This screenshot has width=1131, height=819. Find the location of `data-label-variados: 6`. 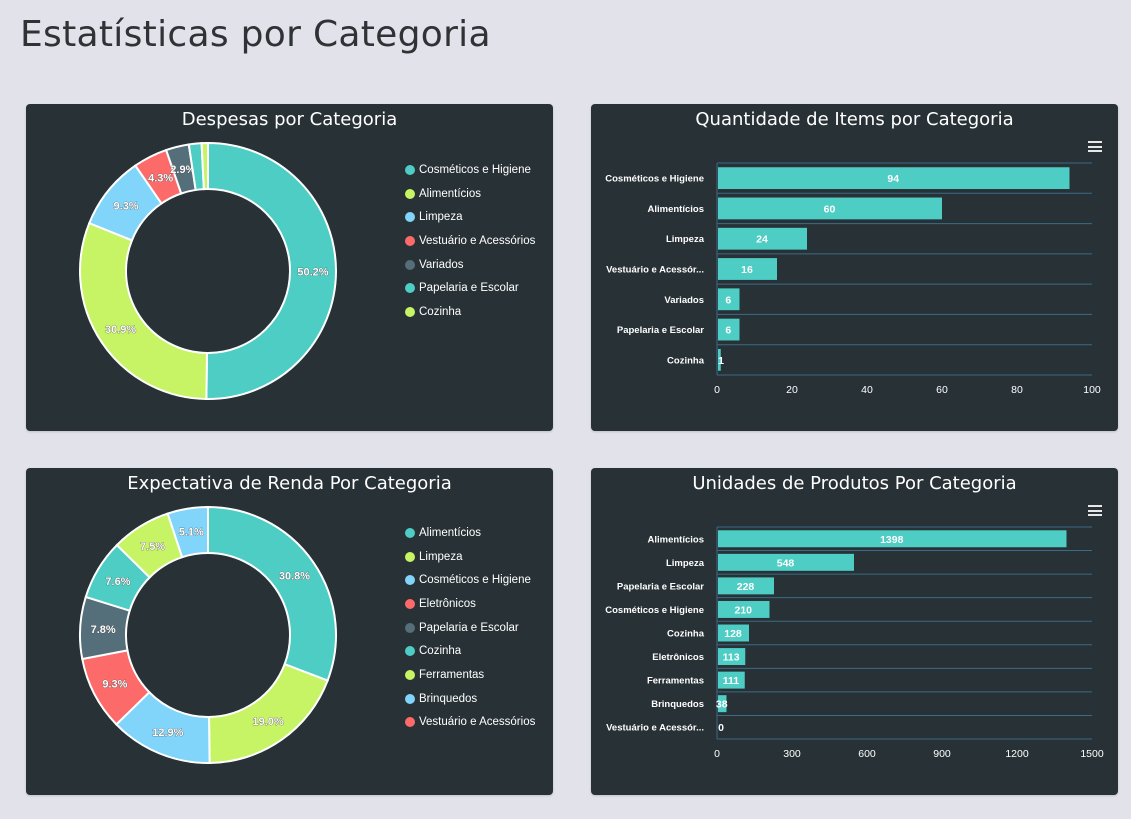

data-label-variados: 6 is located at coordinates (728, 300).